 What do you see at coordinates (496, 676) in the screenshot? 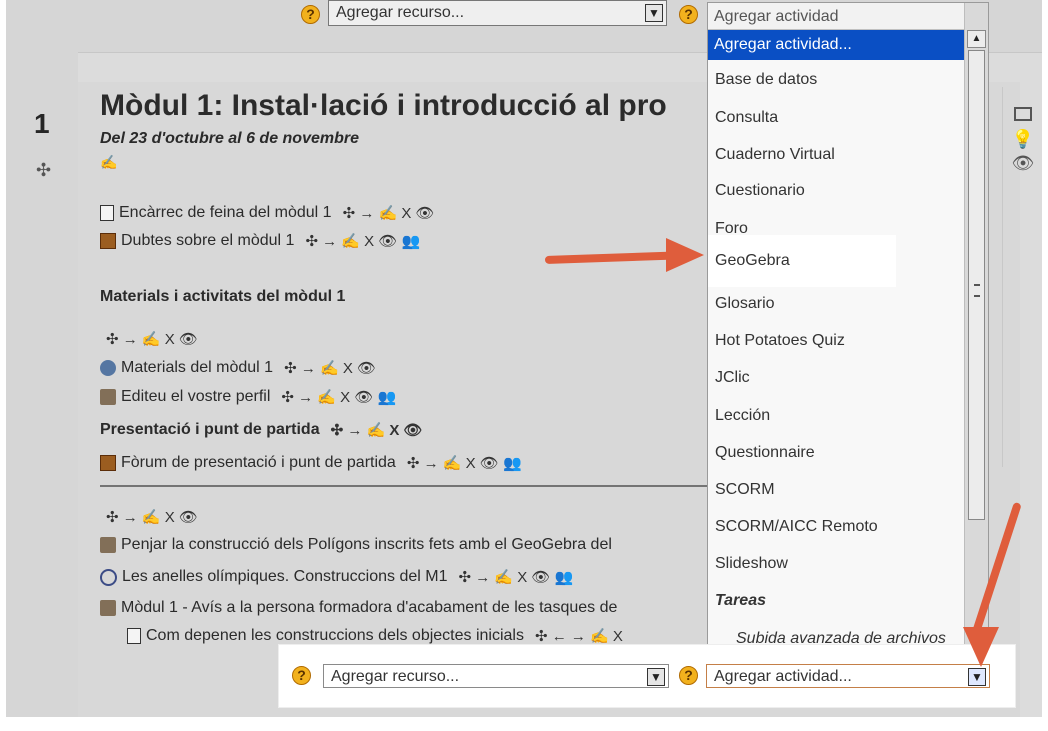
I see `add-resource-select: Agregar recurso... ▼` at bounding box center [496, 676].